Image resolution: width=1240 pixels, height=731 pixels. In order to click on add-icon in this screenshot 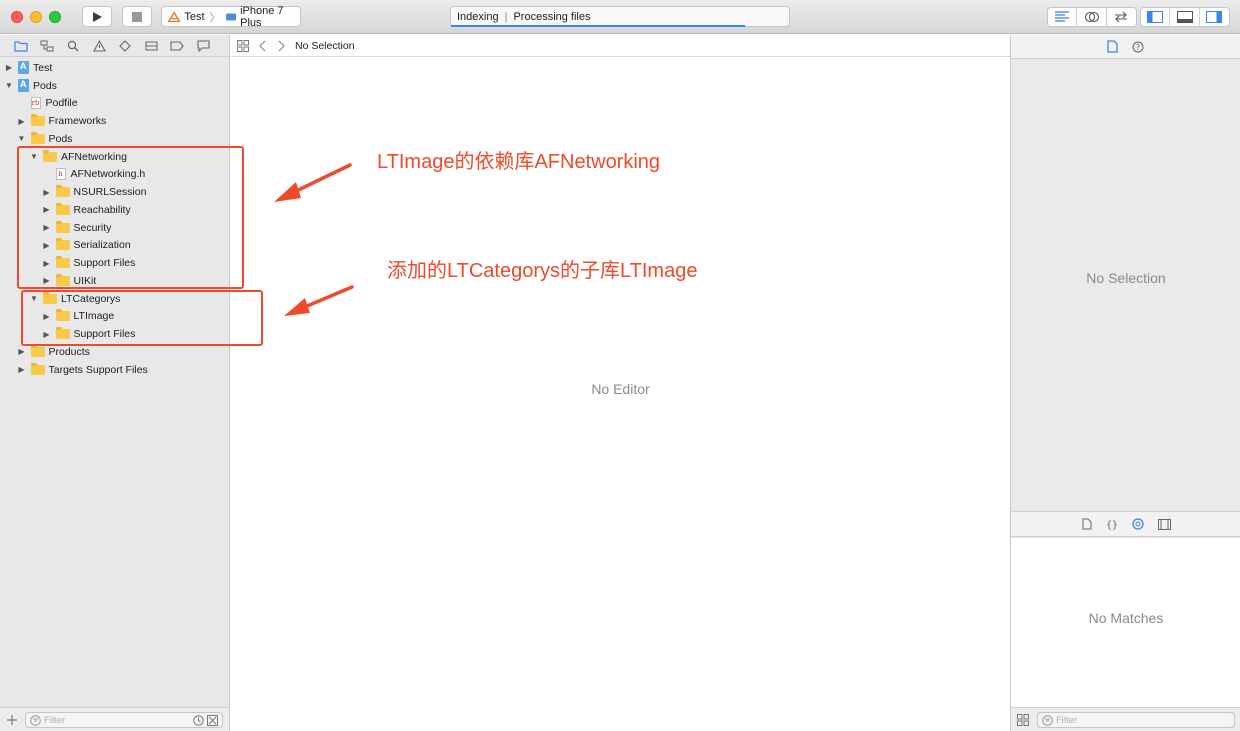, I will do `click(12, 720)`.